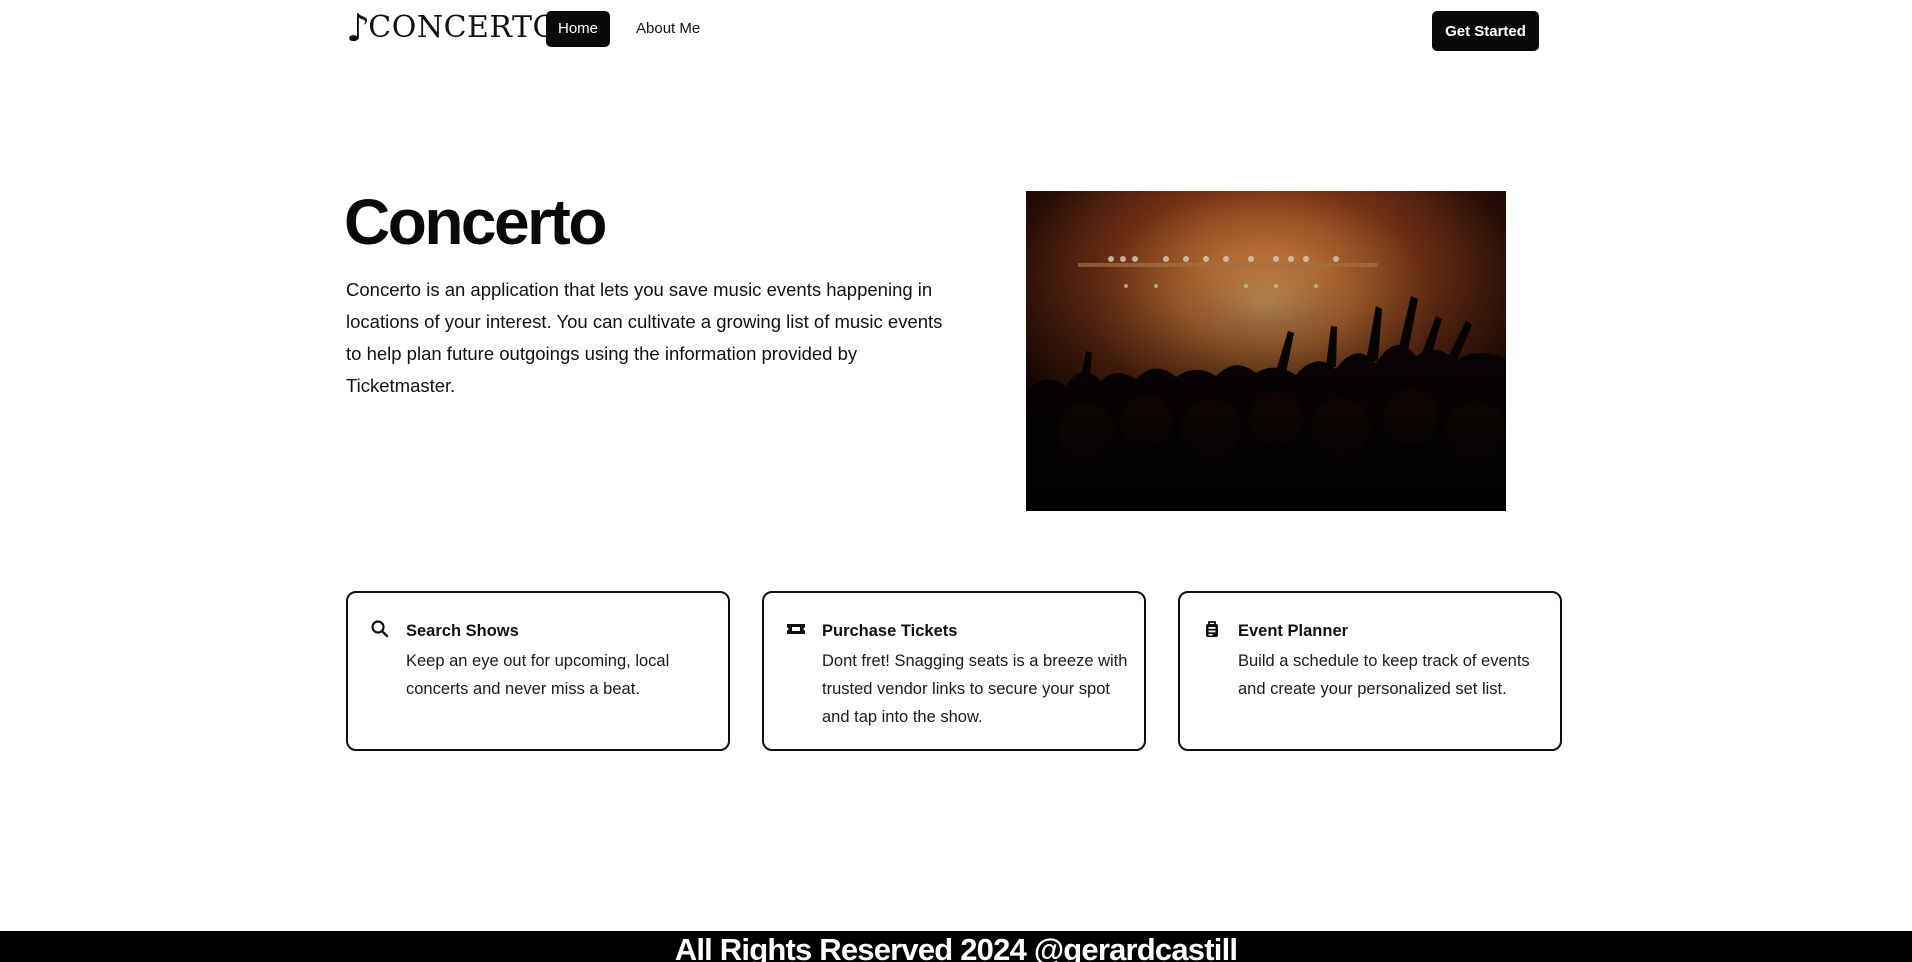 The image size is (1912, 962). Describe the element at coordinates (1266, 351) in the screenshot. I see `concert-image` at that location.